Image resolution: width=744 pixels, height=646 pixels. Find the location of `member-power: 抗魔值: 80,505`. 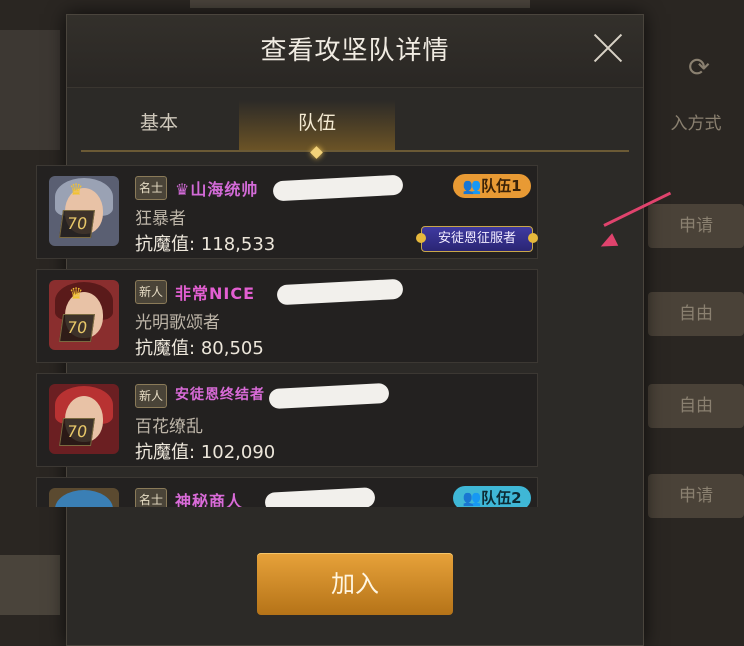

member-power: 抗魔值: 80,505 is located at coordinates (199, 347).